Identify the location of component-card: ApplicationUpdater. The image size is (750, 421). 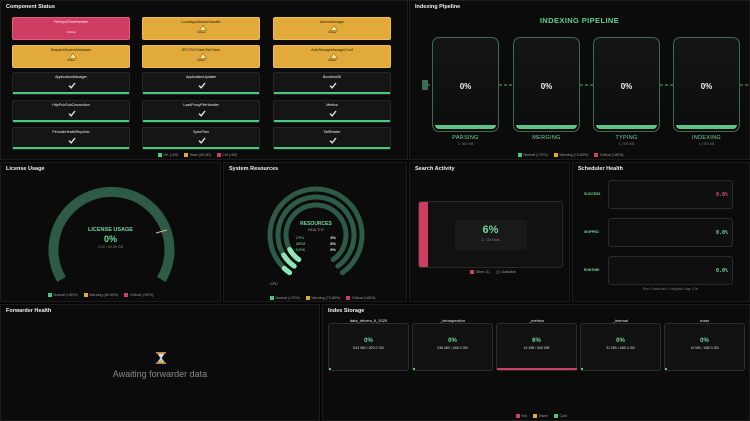
(201, 83).